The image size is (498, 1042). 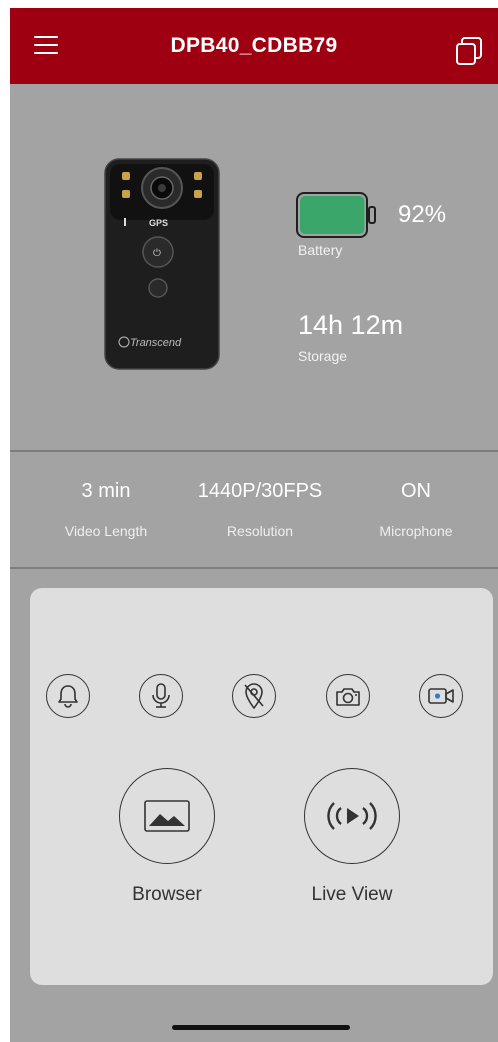 I want to click on copy-window-icon, so click(x=469, y=51).